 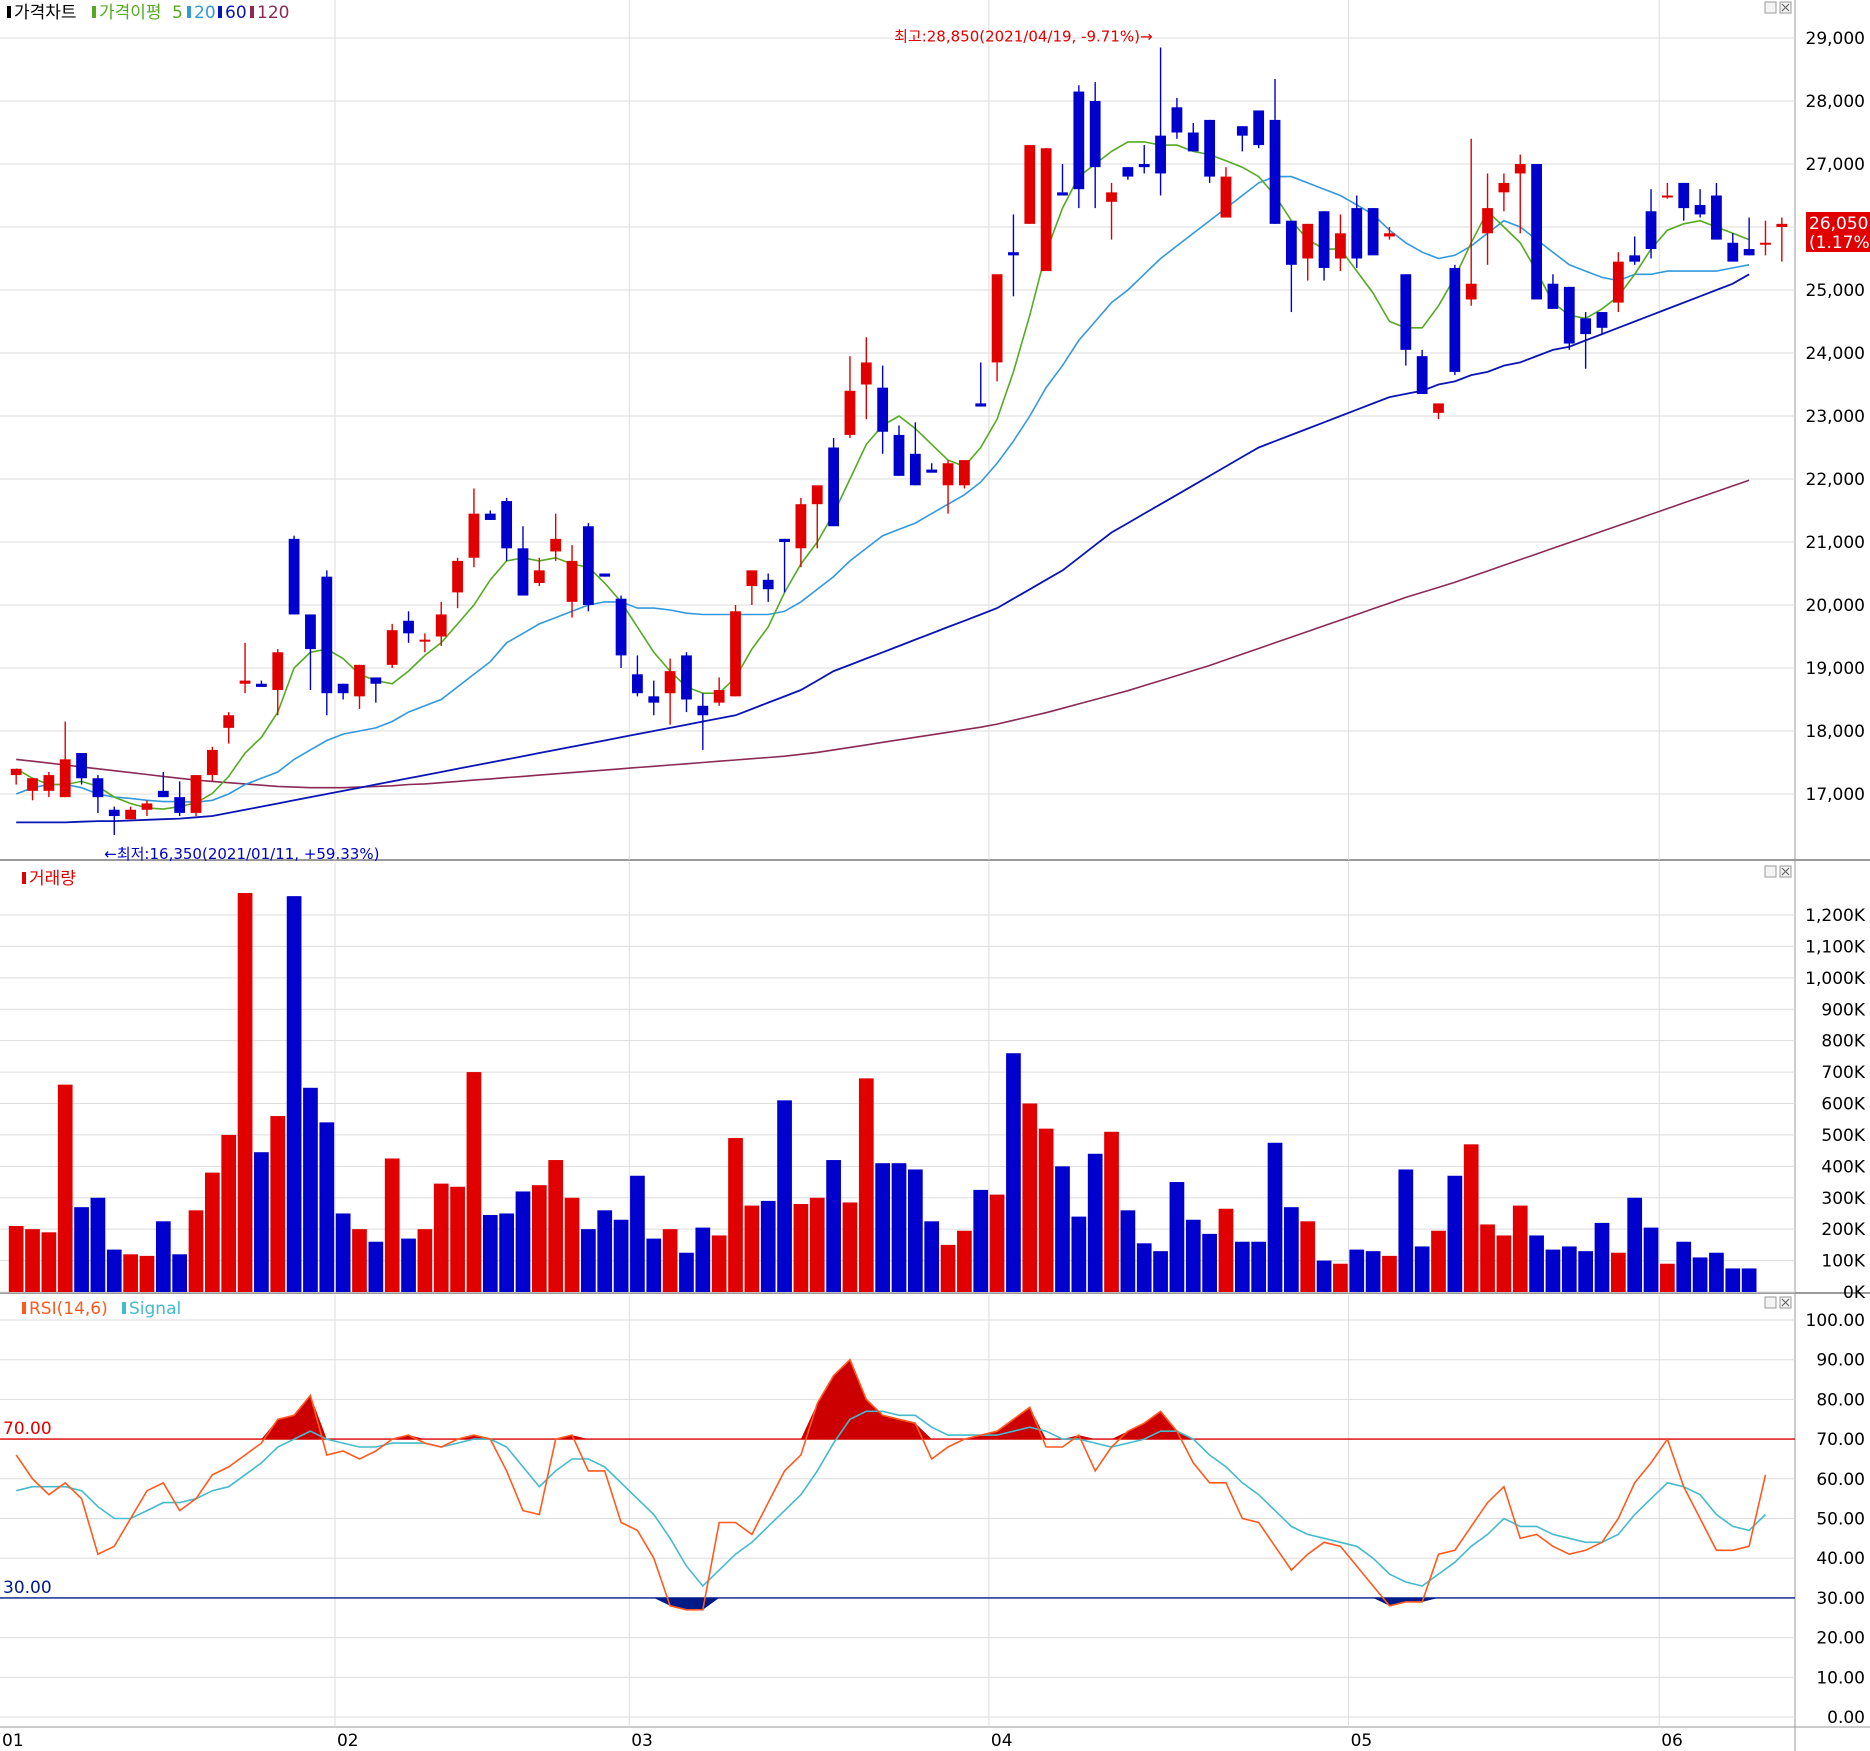 I want to click on rsi-tick-label: 10.00, so click(x=1840, y=1678).